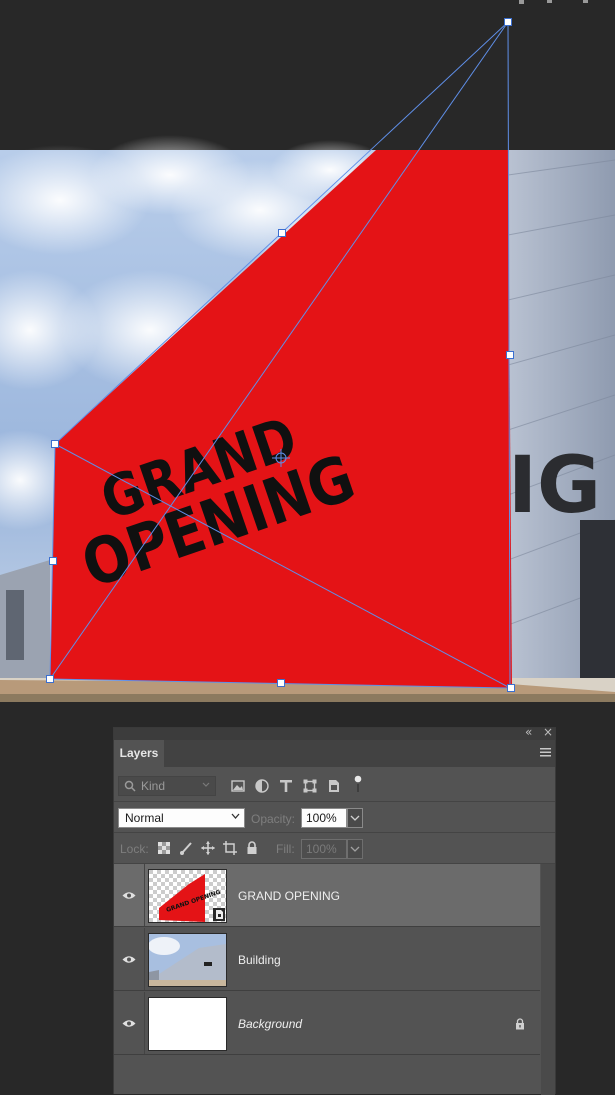 This screenshot has height=1095, width=615. What do you see at coordinates (324, 818) in the screenshot?
I see `opacity-input: 100%` at bounding box center [324, 818].